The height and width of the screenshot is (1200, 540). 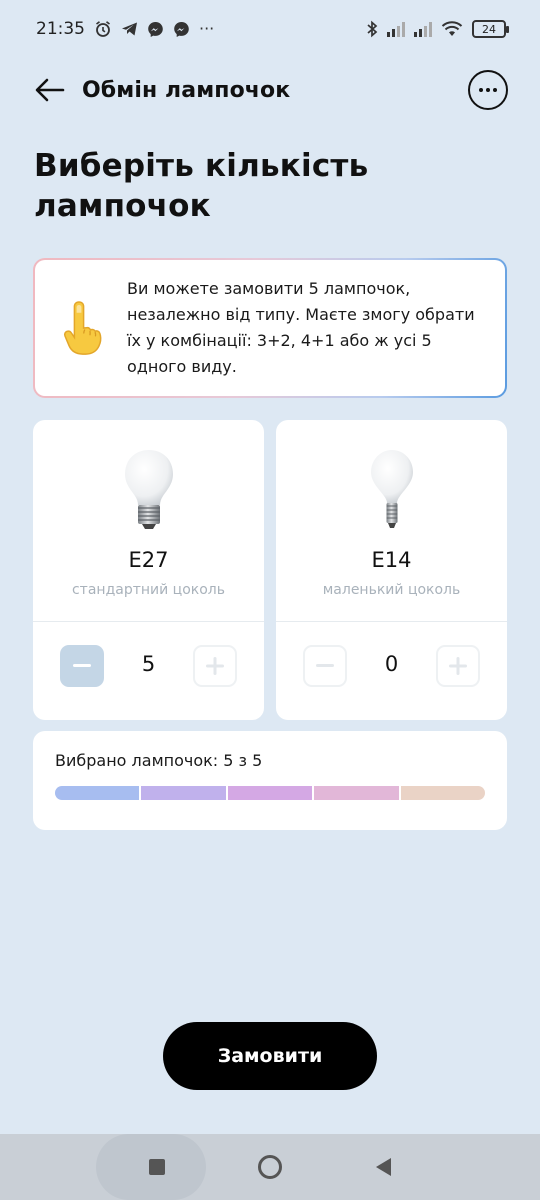 I want to click on header: Обмін лампочок, so click(x=270, y=90).